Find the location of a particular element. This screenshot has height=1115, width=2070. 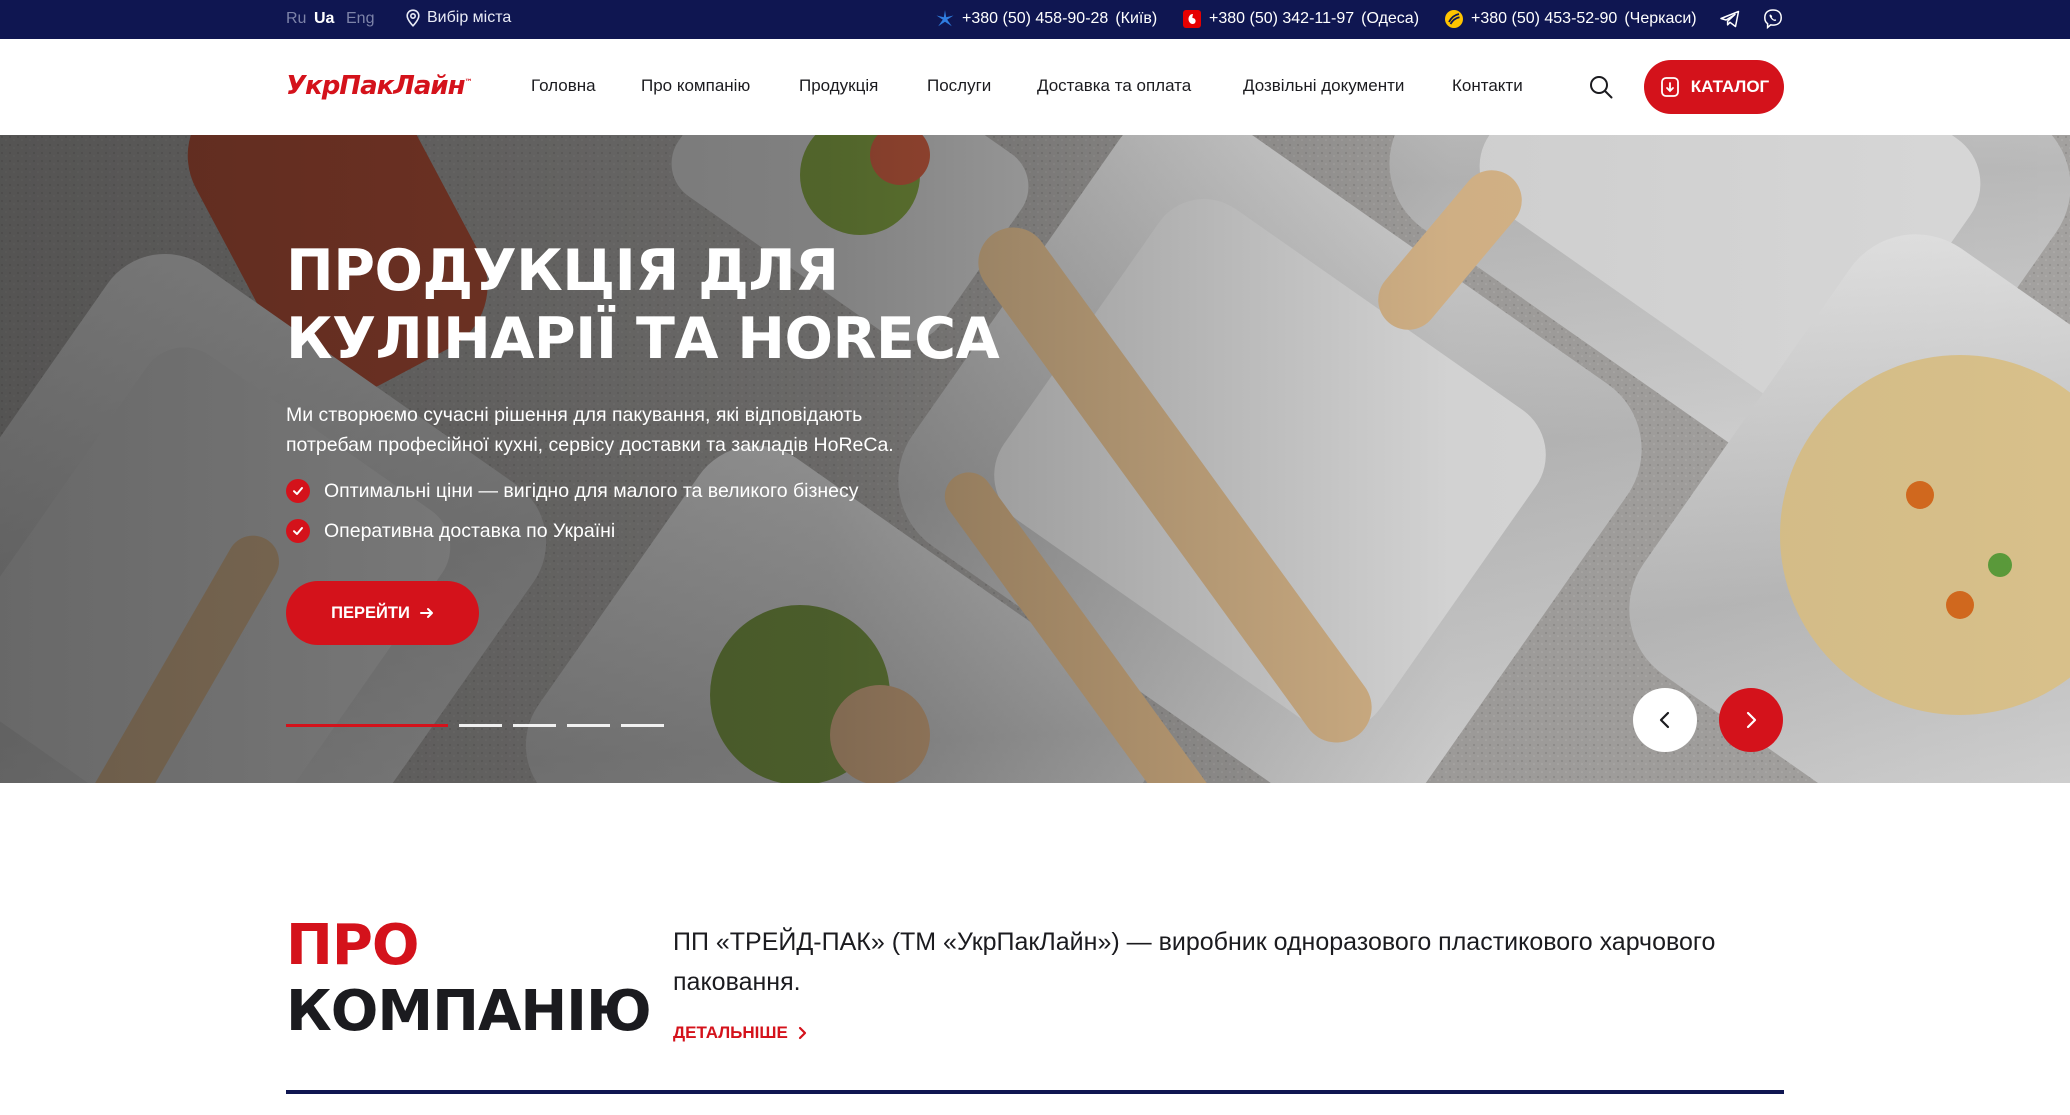

go-button-label: ПЕРЕЙТИ is located at coordinates (370, 612).